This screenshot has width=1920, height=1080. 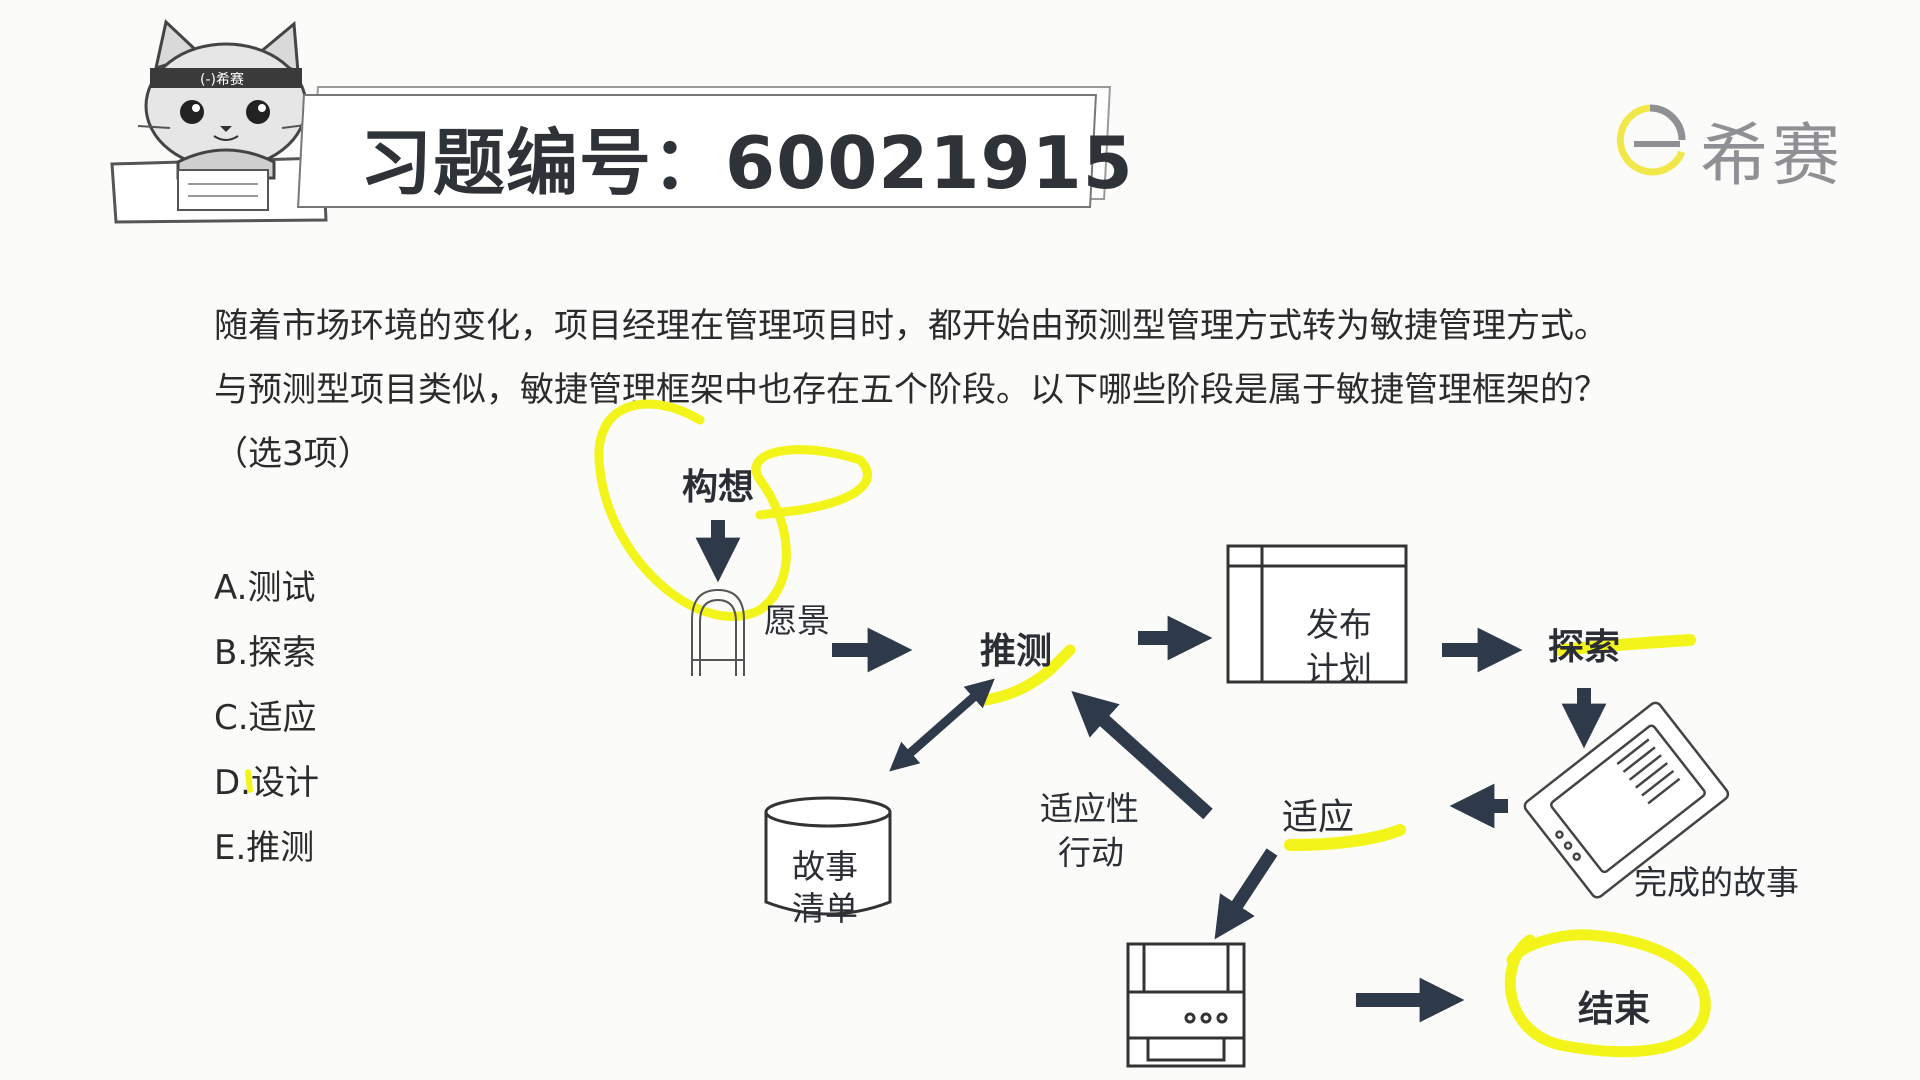 What do you see at coordinates (1584, 647) in the screenshot?
I see `label-explore: 探索` at bounding box center [1584, 647].